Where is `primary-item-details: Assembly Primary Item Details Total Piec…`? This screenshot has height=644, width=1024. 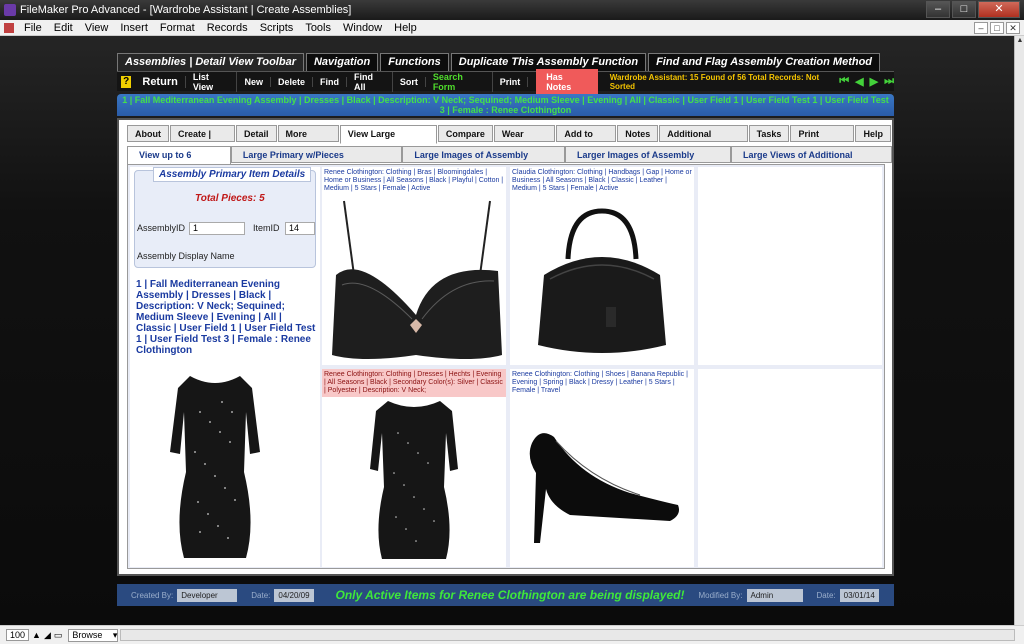
primary-item-details: Assembly Primary Item Details Total Piec… is located at coordinates (225, 217).